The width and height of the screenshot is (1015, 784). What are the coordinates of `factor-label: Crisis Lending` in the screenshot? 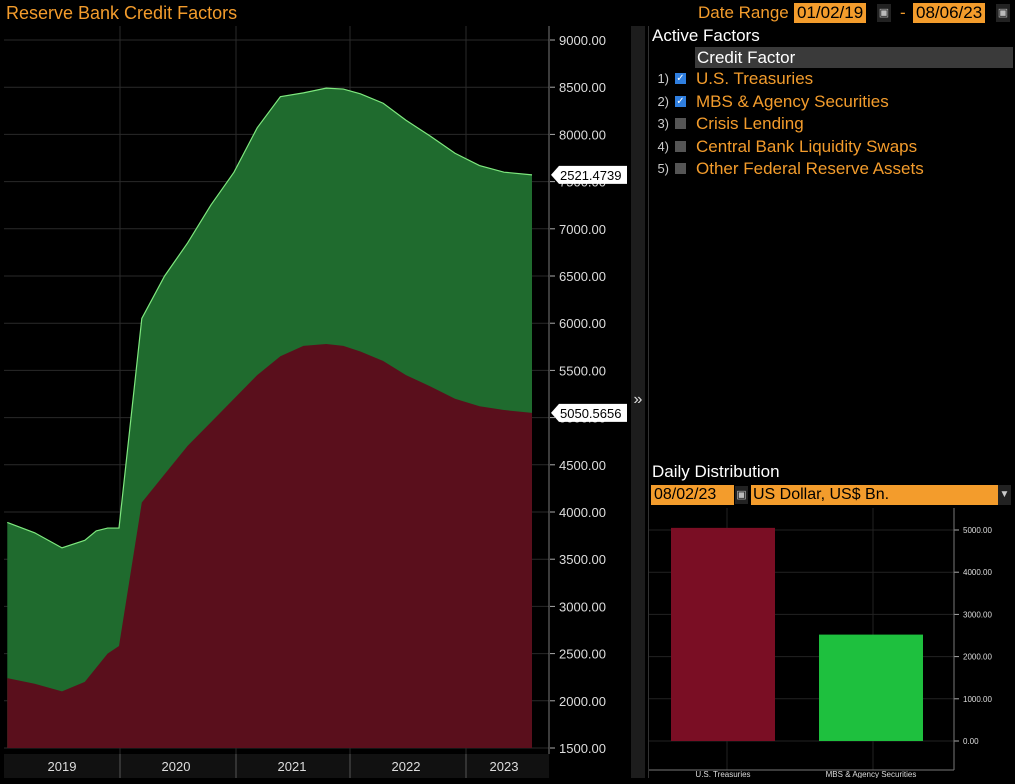 It's located at (750, 123).